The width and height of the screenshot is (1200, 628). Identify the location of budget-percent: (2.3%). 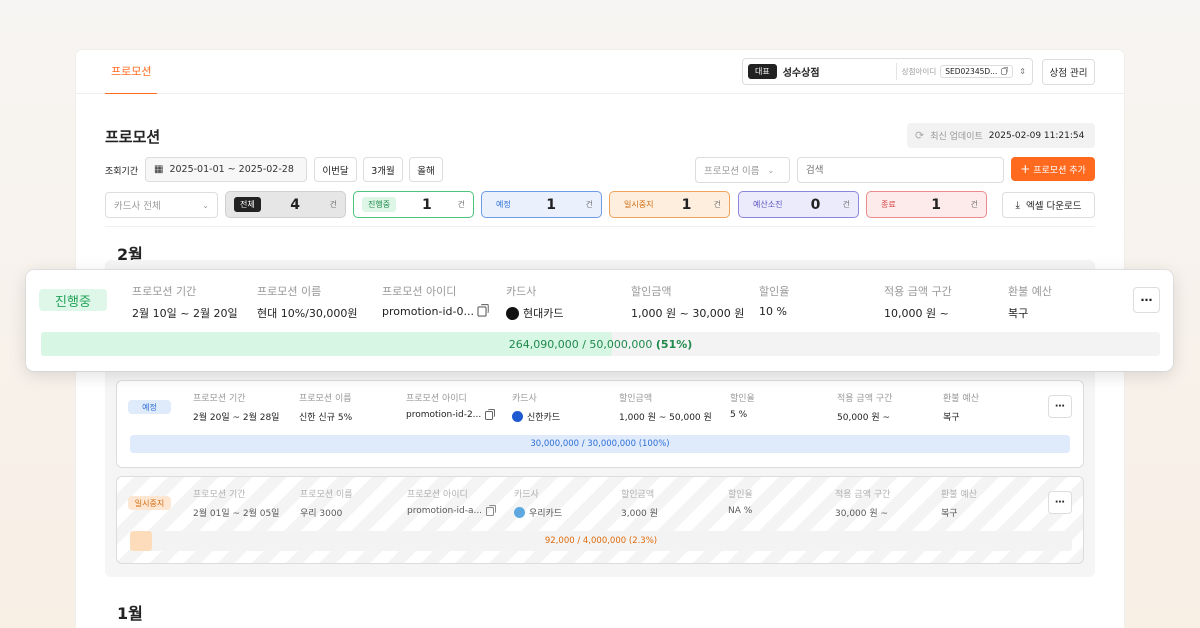
(643, 541).